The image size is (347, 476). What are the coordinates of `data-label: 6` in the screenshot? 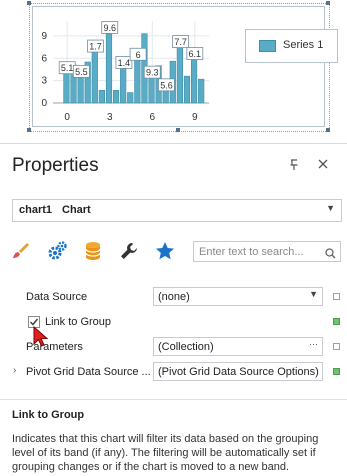 It's located at (138, 54).